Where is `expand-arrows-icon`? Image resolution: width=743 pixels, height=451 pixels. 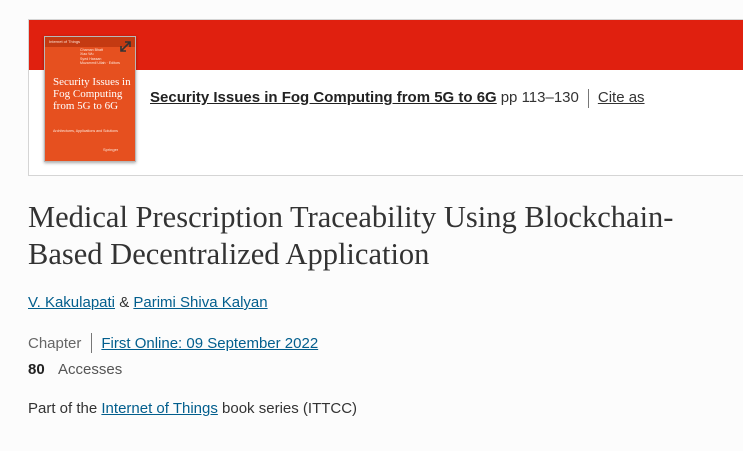 expand-arrows-icon is located at coordinates (125, 46).